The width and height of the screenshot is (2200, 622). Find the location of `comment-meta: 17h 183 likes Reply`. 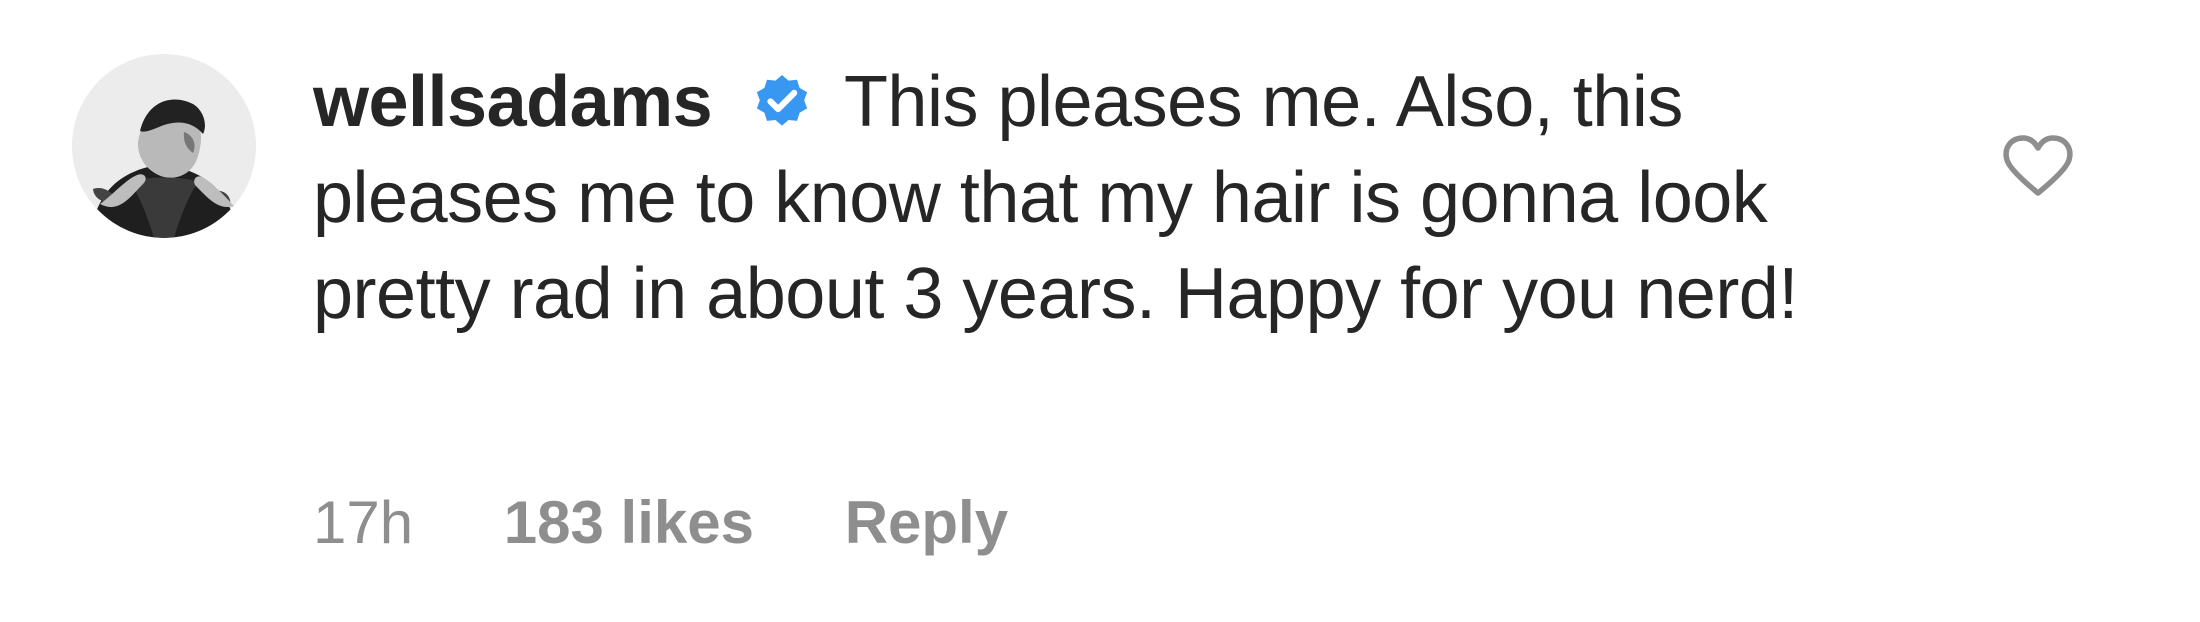

comment-meta: 17h 183 likes Reply is located at coordinates (697, 523).